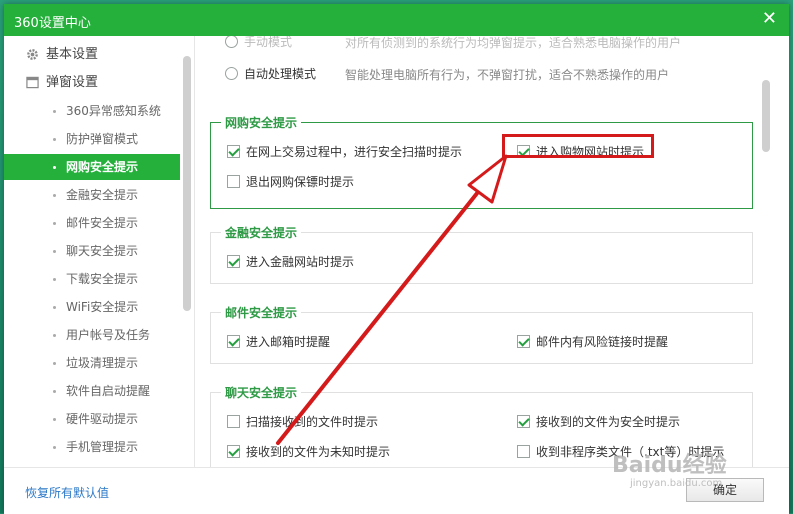 The width and height of the screenshot is (793, 514). Describe the element at coordinates (676, 483) in the screenshot. I see `watermark-url: jingyan.baidu.com` at that location.